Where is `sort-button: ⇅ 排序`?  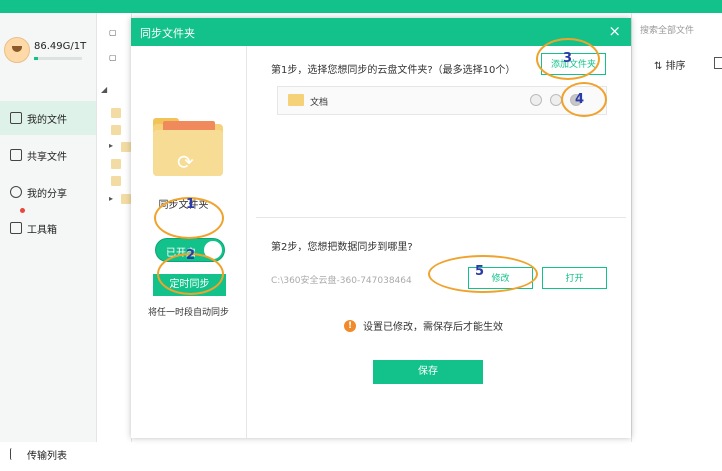 sort-button: ⇅ 排序 is located at coordinates (670, 64).